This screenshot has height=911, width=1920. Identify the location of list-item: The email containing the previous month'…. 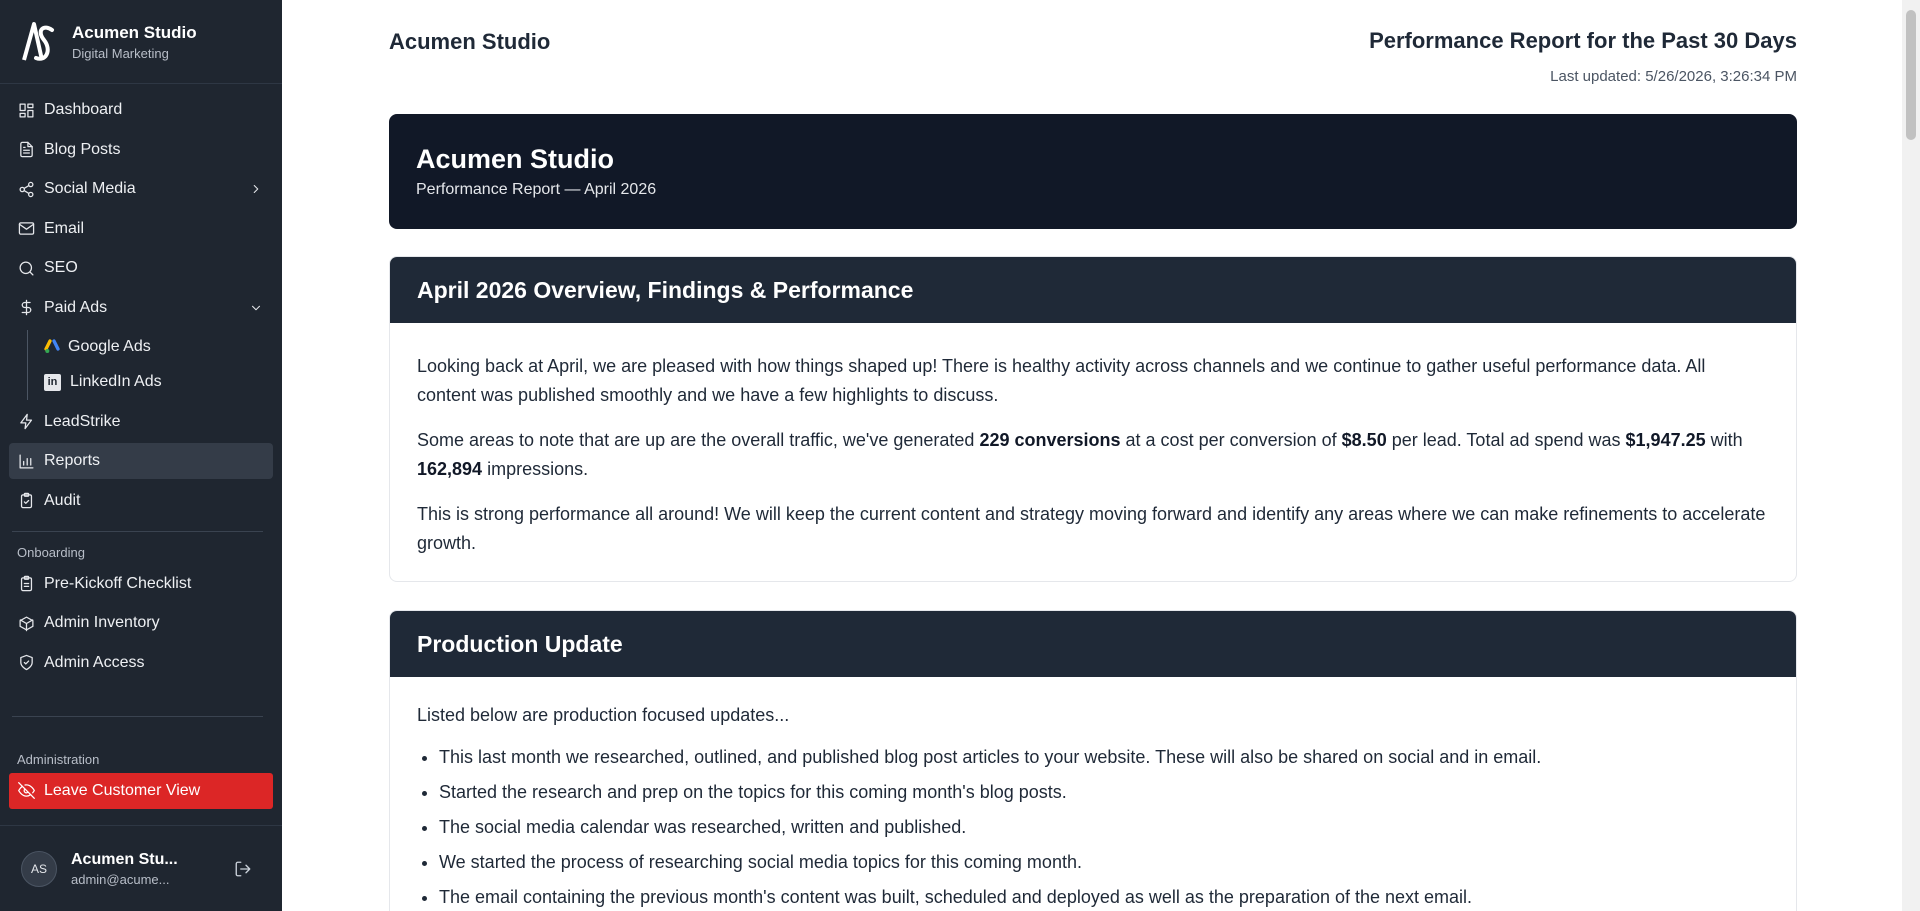
(1104, 897).